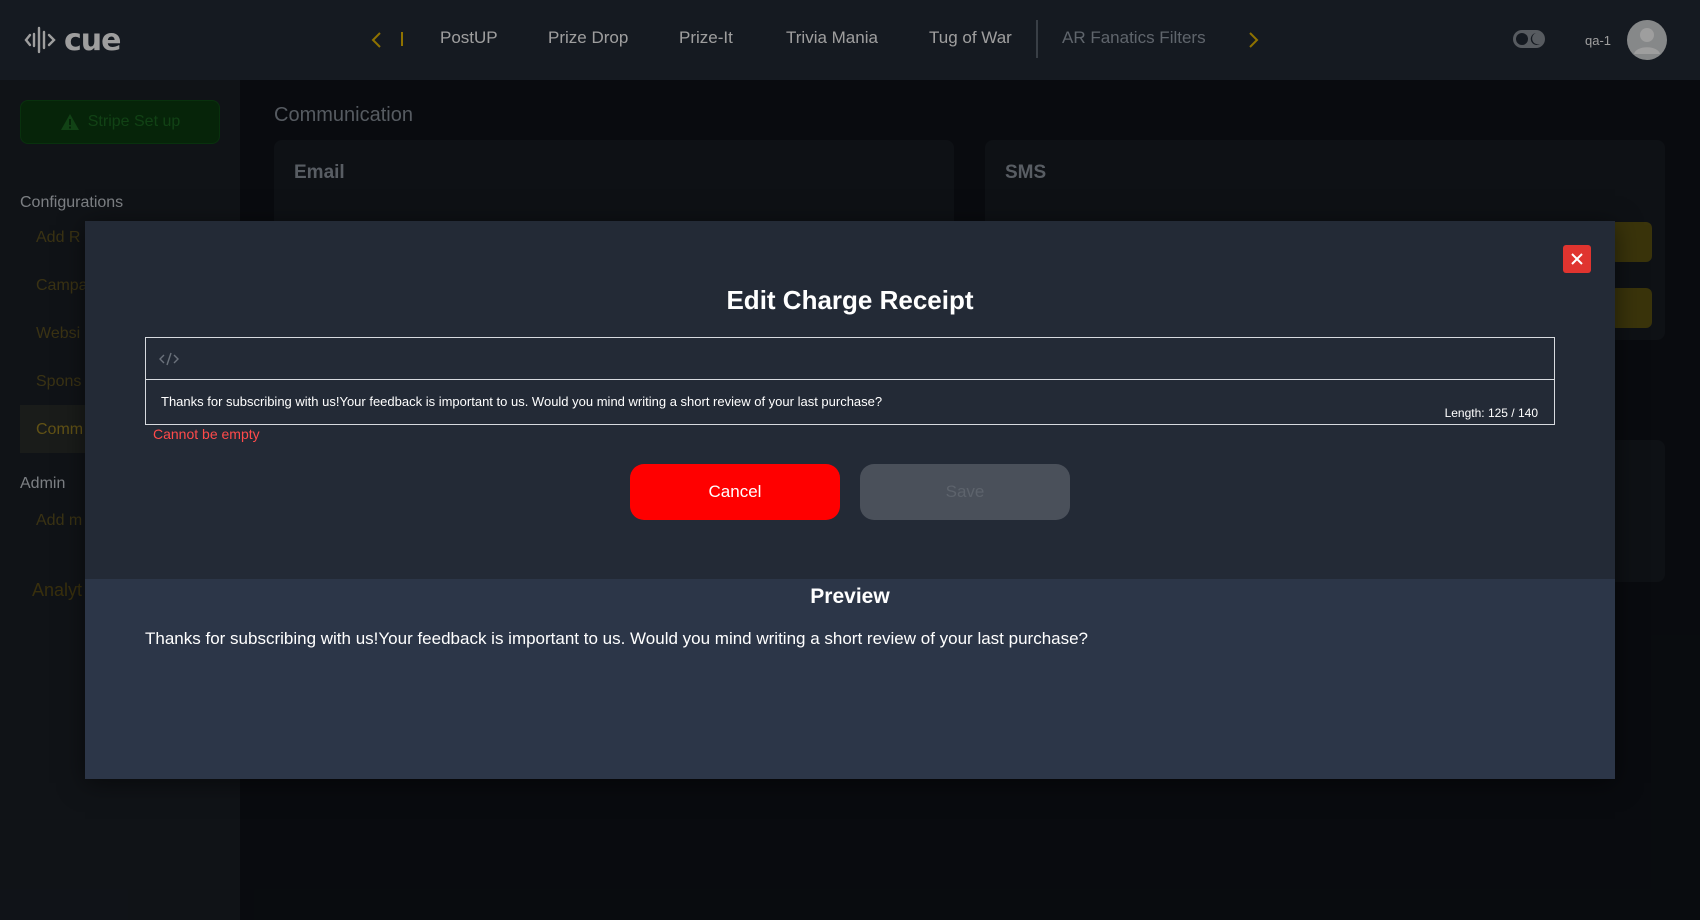 The height and width of the screenshot is (920, 1700). Describe the element at coordinates (735, 492) in the screenshot. I see `cancel-button: Cancel` at that location.